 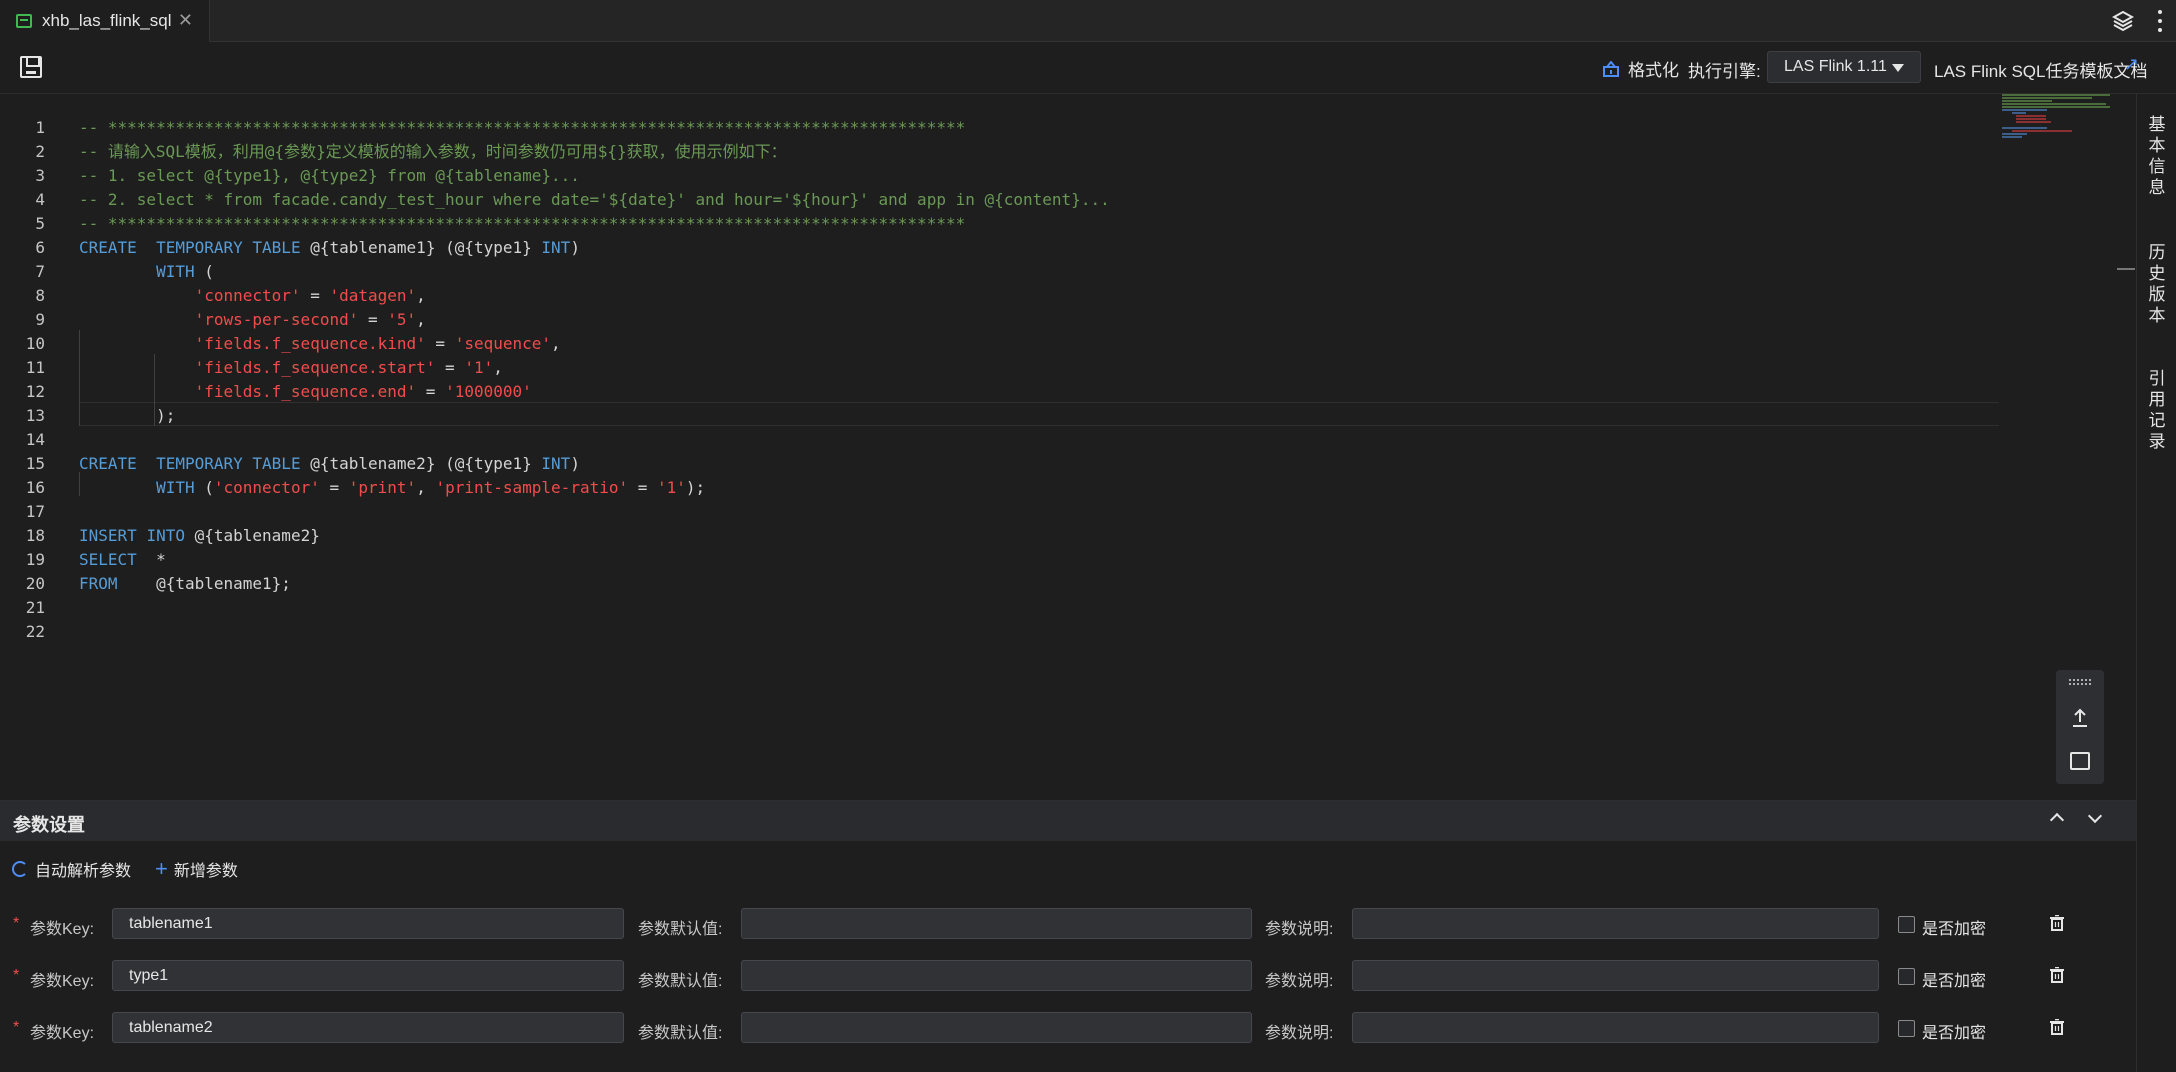 What do you see at coordinates (83, 871) in the screenshot?
I see `auto-parse-label: 自动解析参数` at bounding box center [83, 871].